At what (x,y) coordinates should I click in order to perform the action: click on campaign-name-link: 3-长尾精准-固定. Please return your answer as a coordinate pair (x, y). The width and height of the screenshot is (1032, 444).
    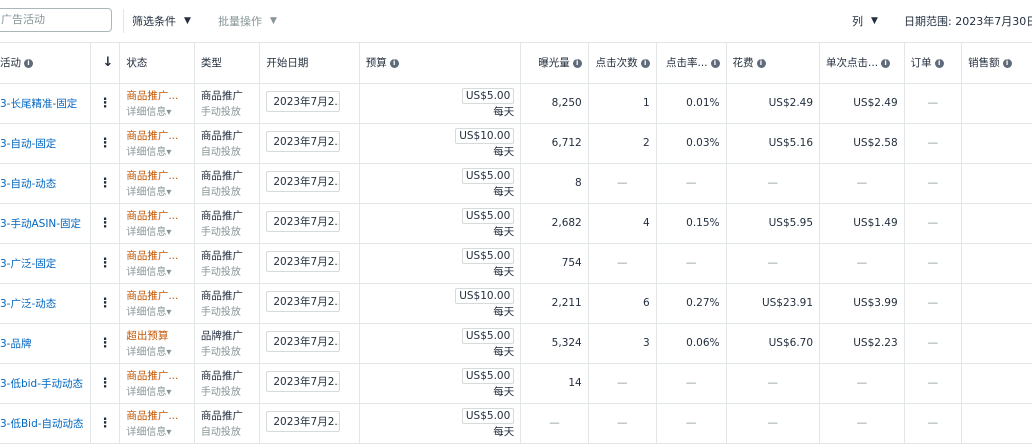
    Looking at the image, I should click on (42, 103).